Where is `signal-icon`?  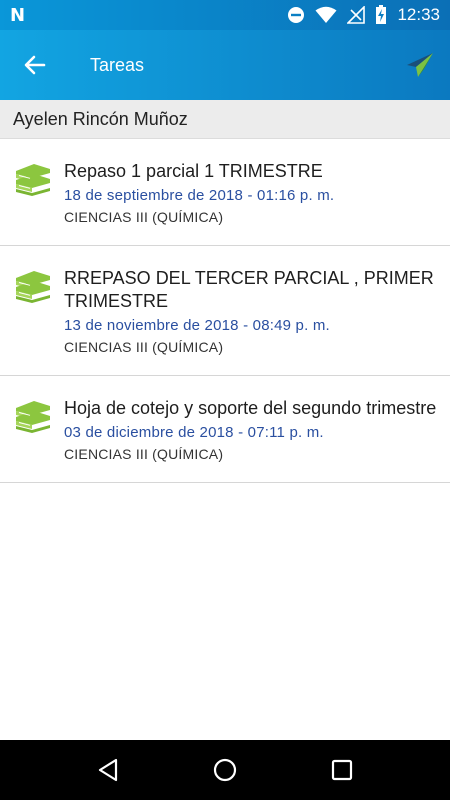 signal-icon is located at coordinates (356, 15).